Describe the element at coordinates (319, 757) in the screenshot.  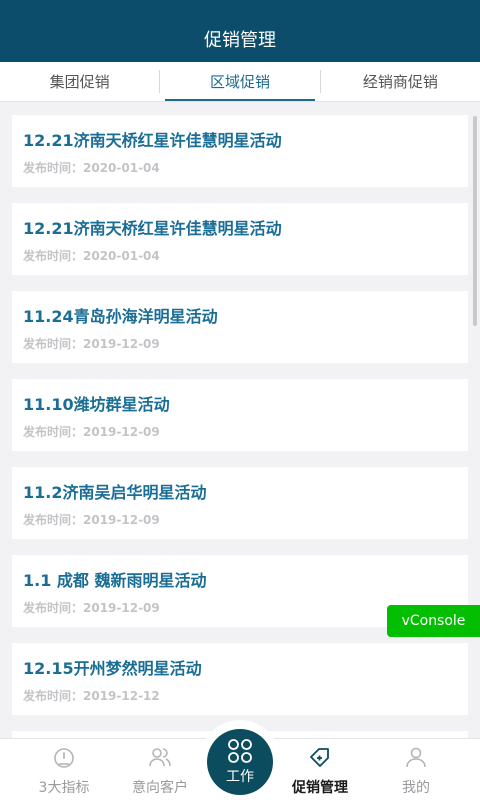
I see `tag-icon` at that location.